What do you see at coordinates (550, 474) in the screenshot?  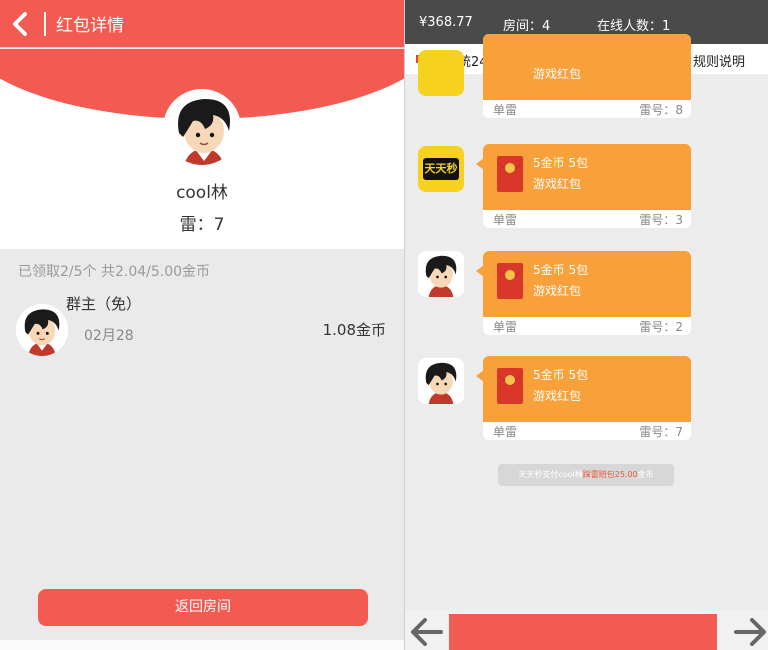 I see `system-message-prefix: 天天秒支付cool林` at bounding box center [550, 474].